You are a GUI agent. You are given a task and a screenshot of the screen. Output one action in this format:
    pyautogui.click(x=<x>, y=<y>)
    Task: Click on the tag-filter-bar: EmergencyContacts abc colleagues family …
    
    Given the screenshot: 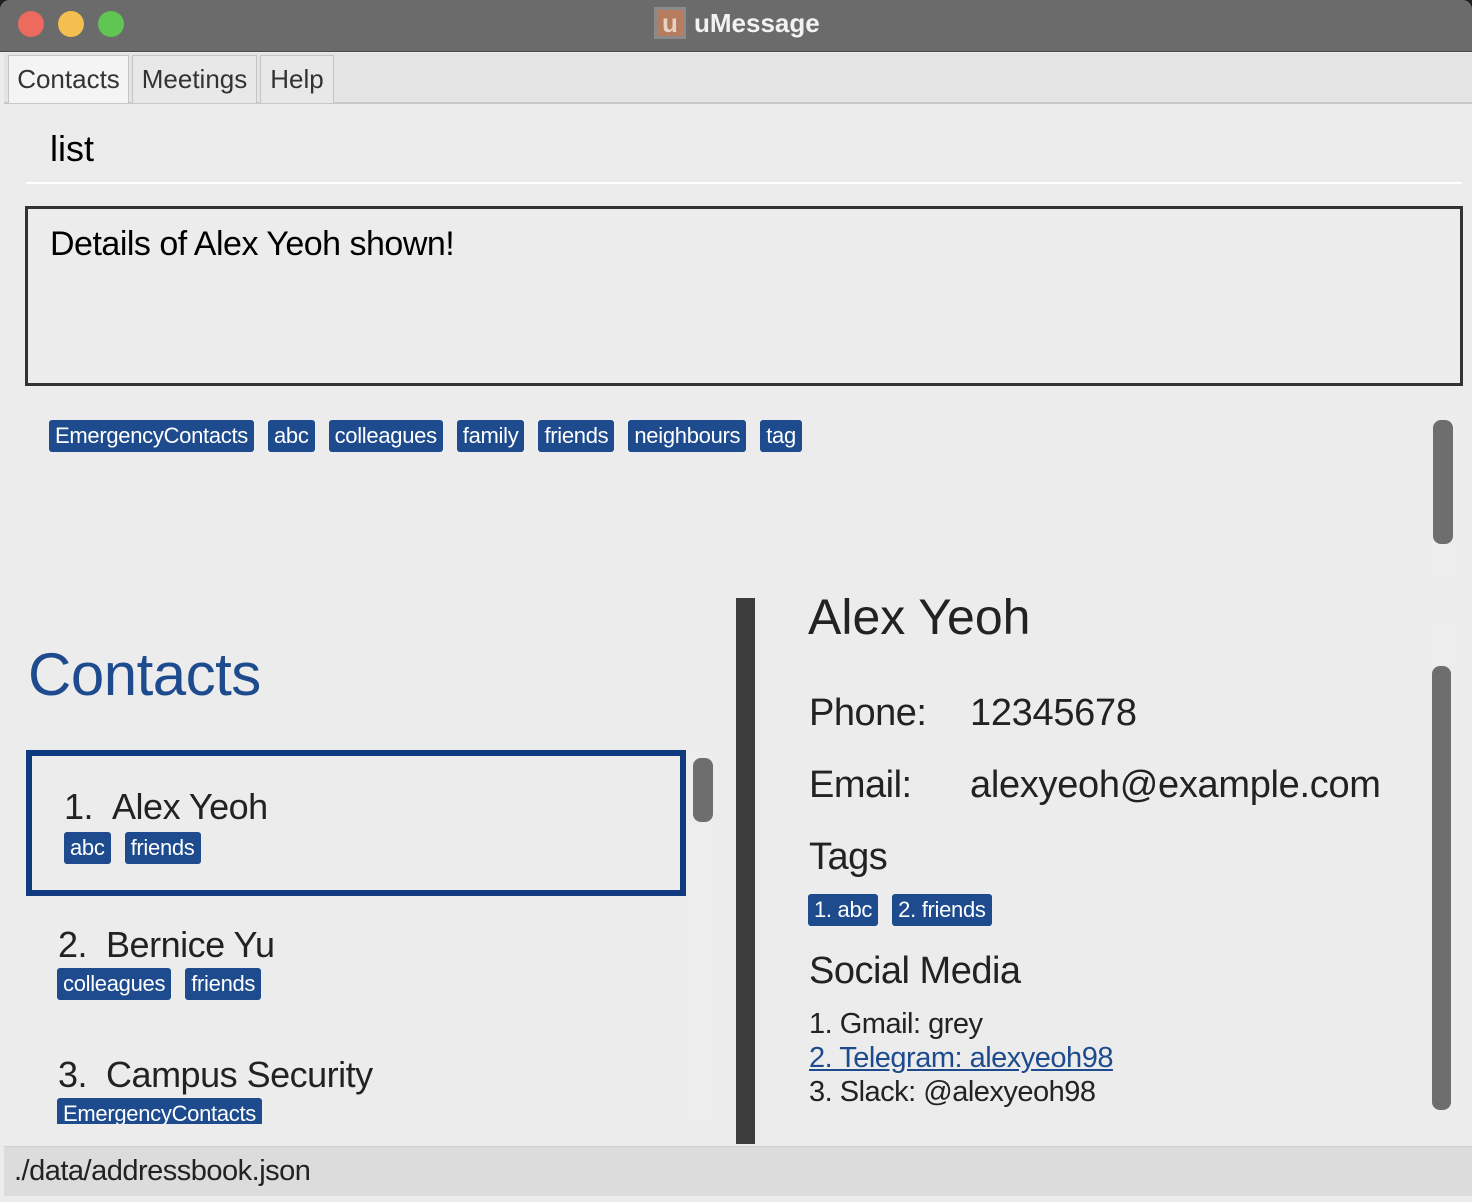 What is the action you would take?
    pyautogui.click(x=425, y=436)
    